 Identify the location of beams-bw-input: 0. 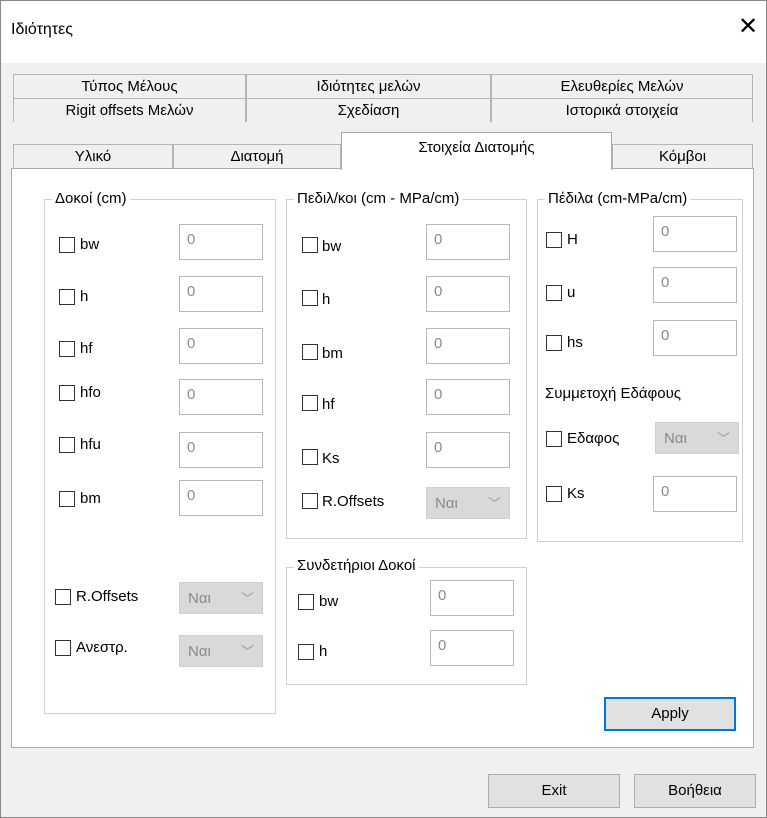
(221, 242).